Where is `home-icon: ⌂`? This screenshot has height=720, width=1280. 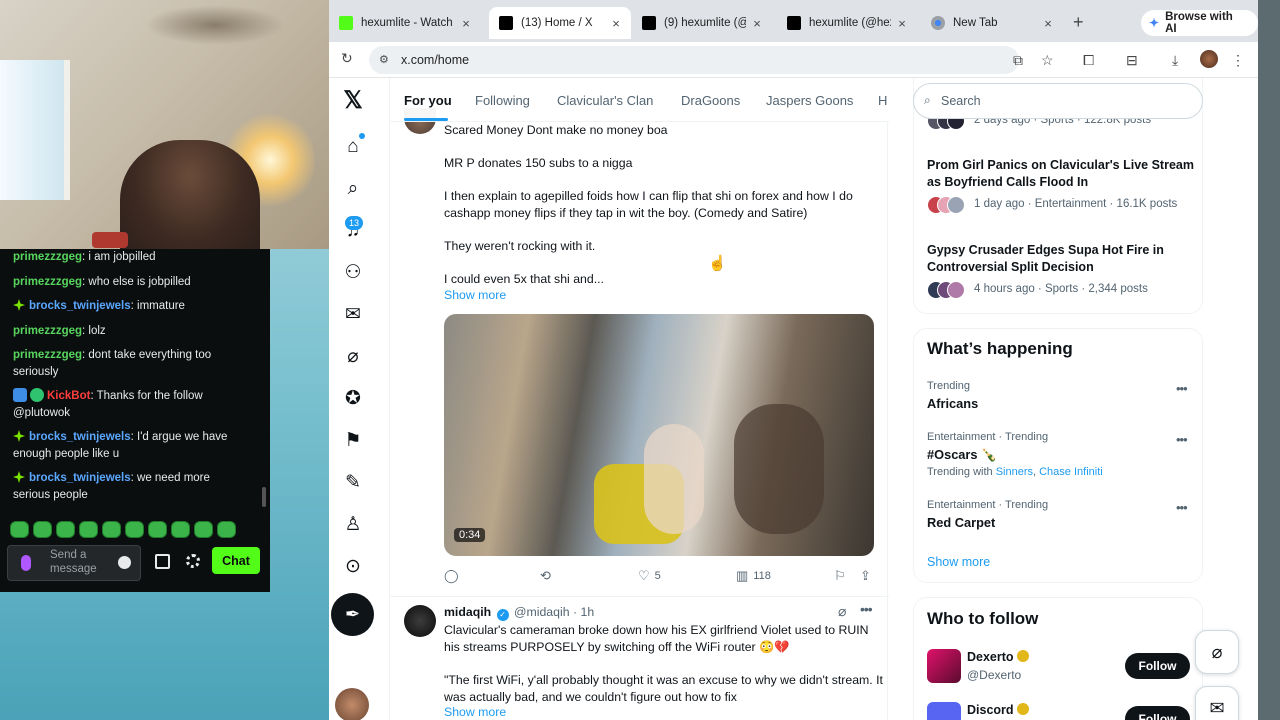 home-icon: ⌂ is located at coordinates (353, 147).